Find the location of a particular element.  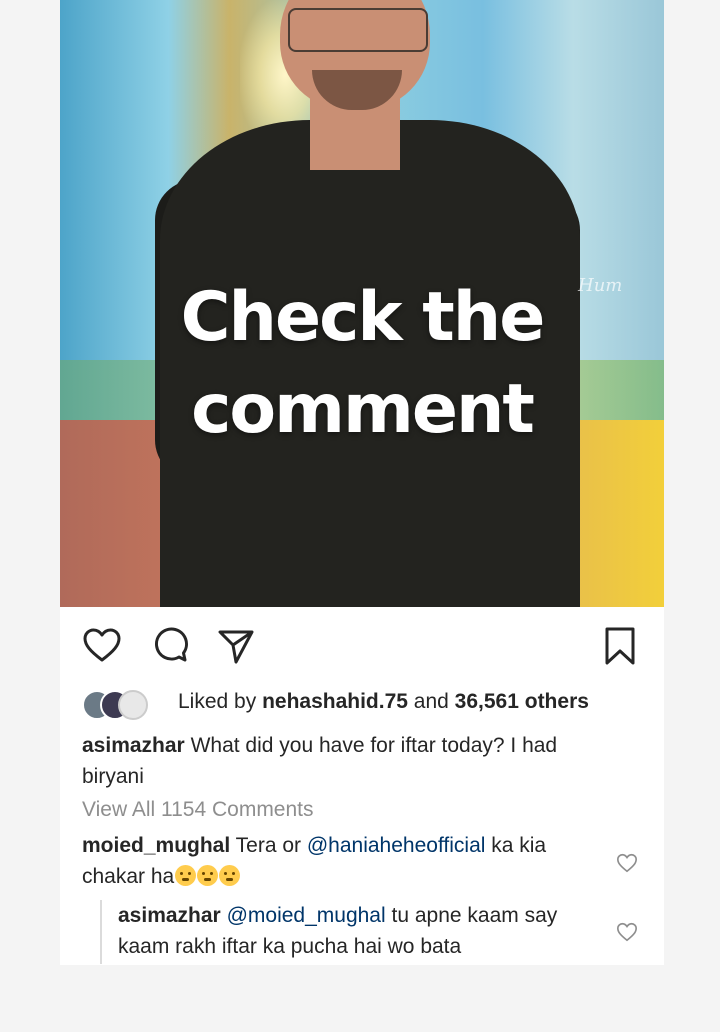

action-bar is located at coordinates (362, 646).